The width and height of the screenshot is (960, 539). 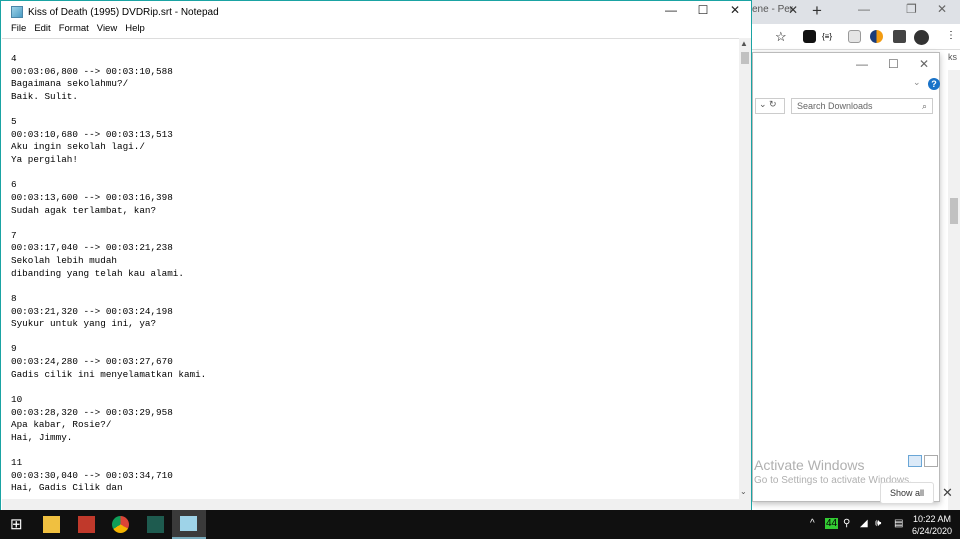 What do you see at coordinates (793, 10) in the screenshot?
I see `close-tab-icon: ✕` at bounding box center [793, 10].